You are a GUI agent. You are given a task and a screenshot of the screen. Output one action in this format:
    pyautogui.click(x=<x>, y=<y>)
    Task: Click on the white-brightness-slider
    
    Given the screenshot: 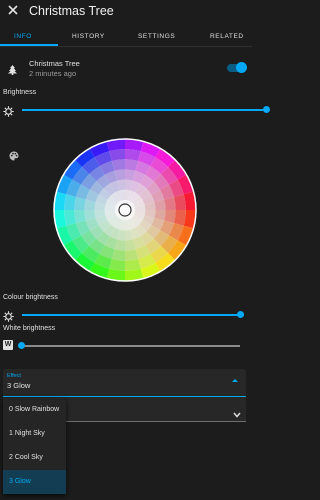 What is the action you would take?
    pyautogui.click(x=131, y=346)
    